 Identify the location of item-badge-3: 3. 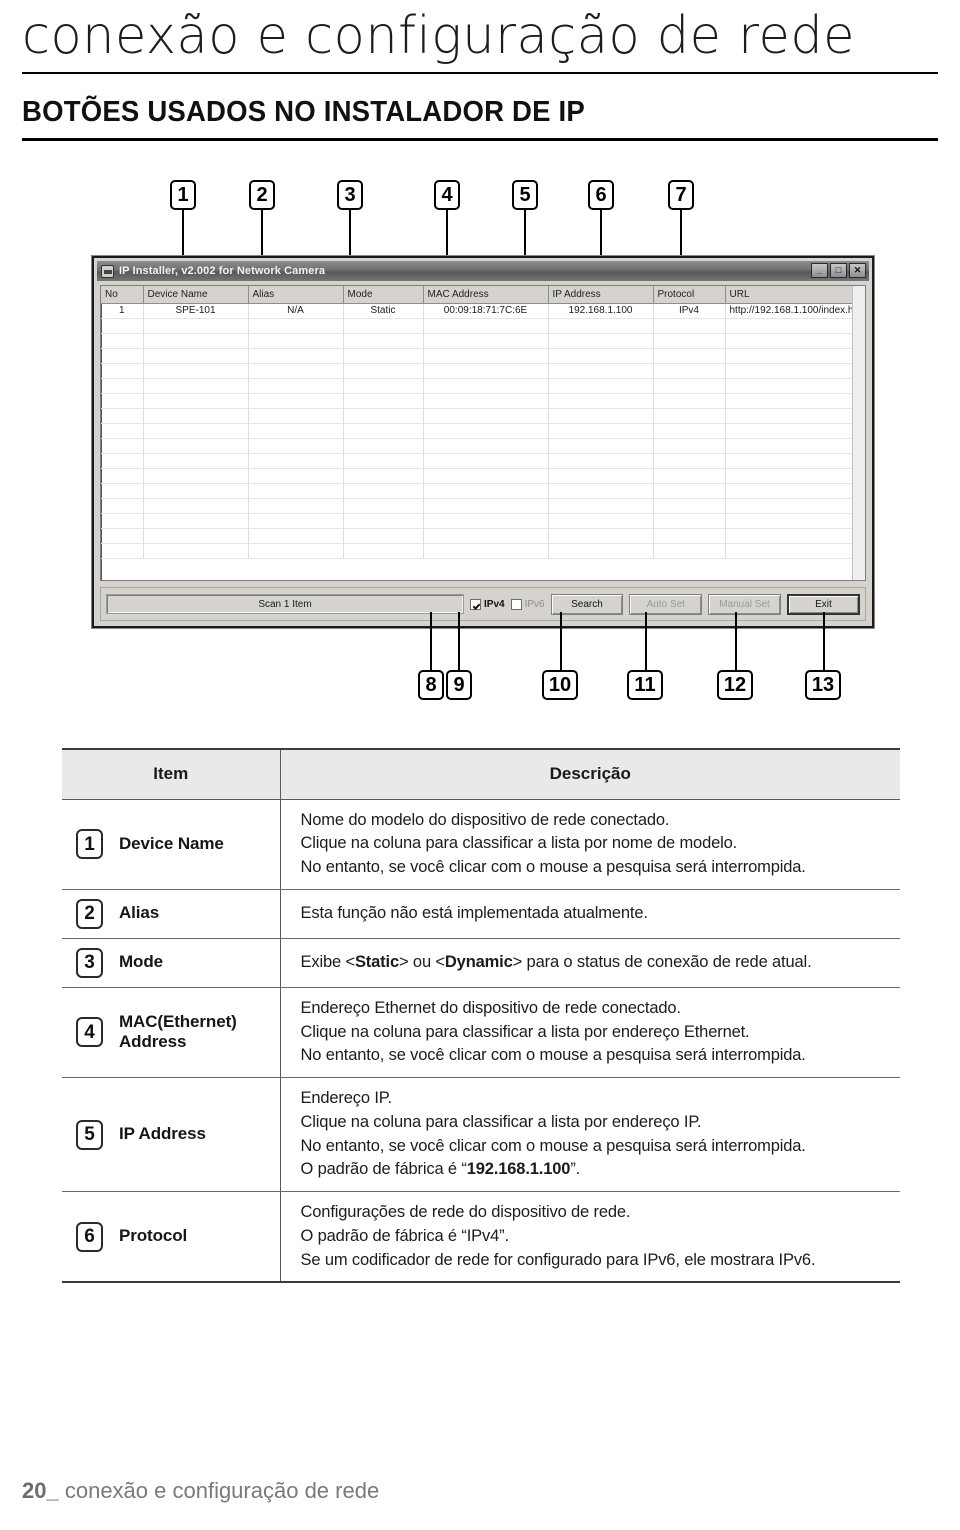
(89, 962).